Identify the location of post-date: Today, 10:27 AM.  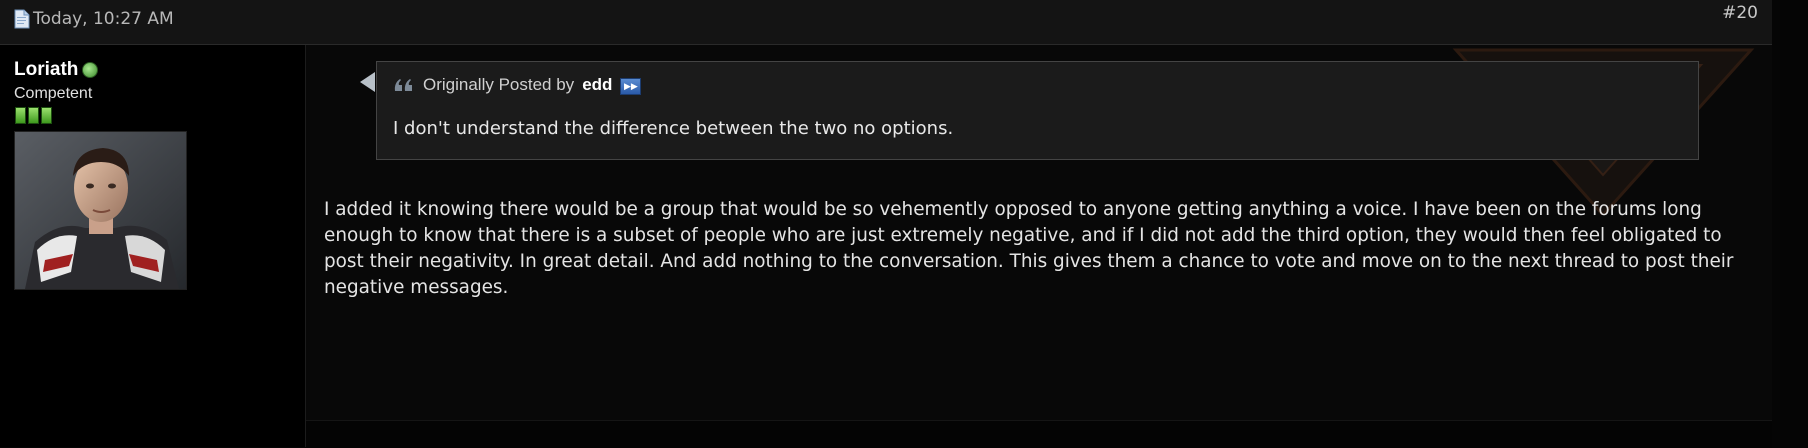
(94, 19).